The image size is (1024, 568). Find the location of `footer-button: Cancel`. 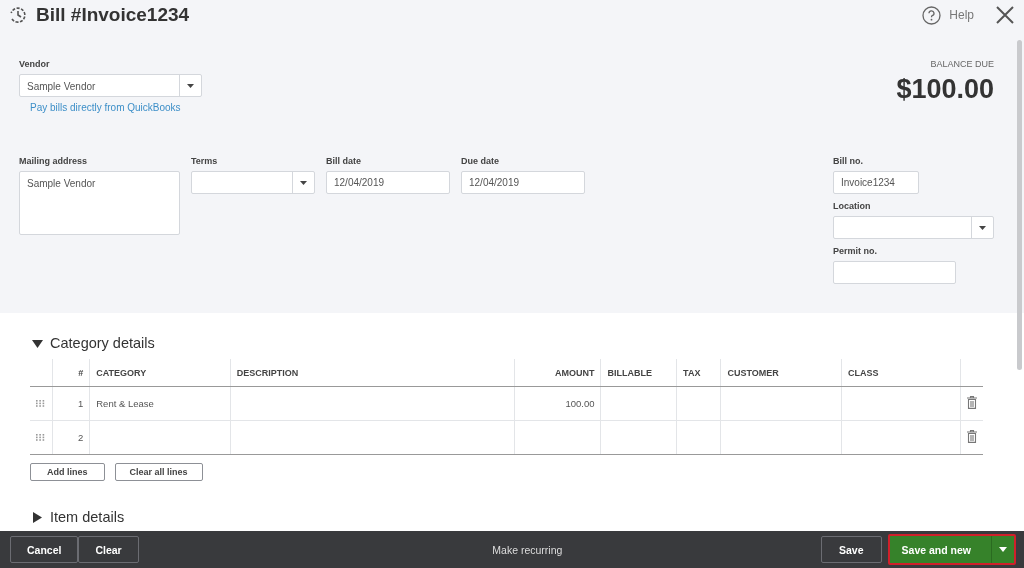

footer-button: Cancel is located at coordinates (44, 549).